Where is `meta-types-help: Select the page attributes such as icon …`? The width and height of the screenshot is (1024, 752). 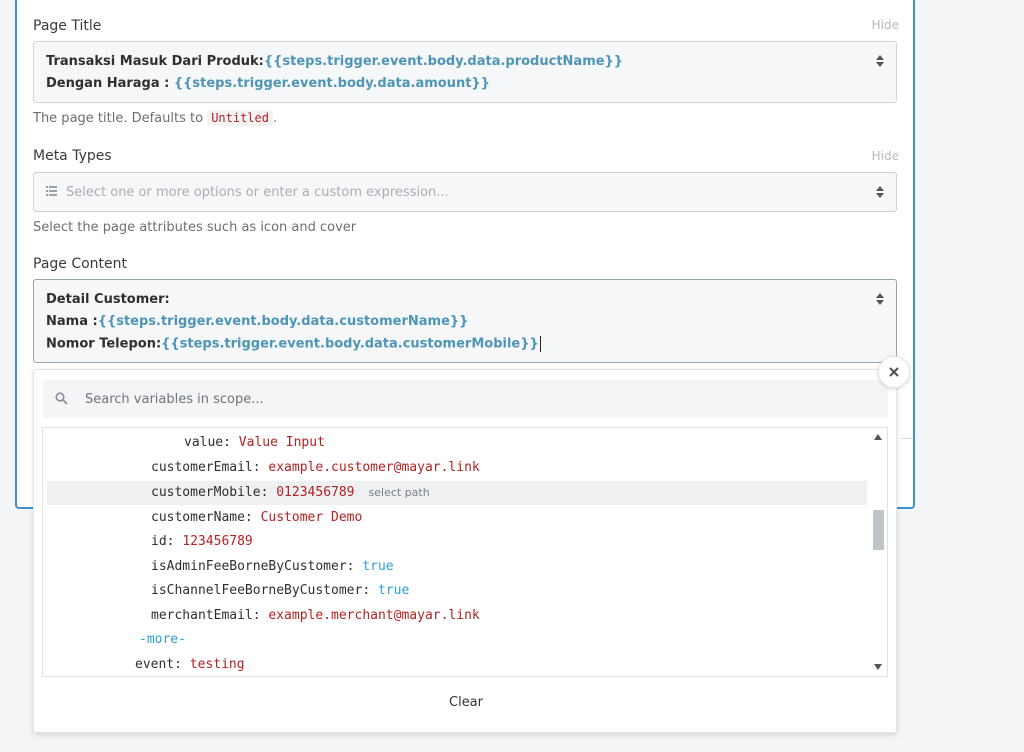 meta-types-help: Select the page attributes such as icon … is located at coordinates (195, 227).